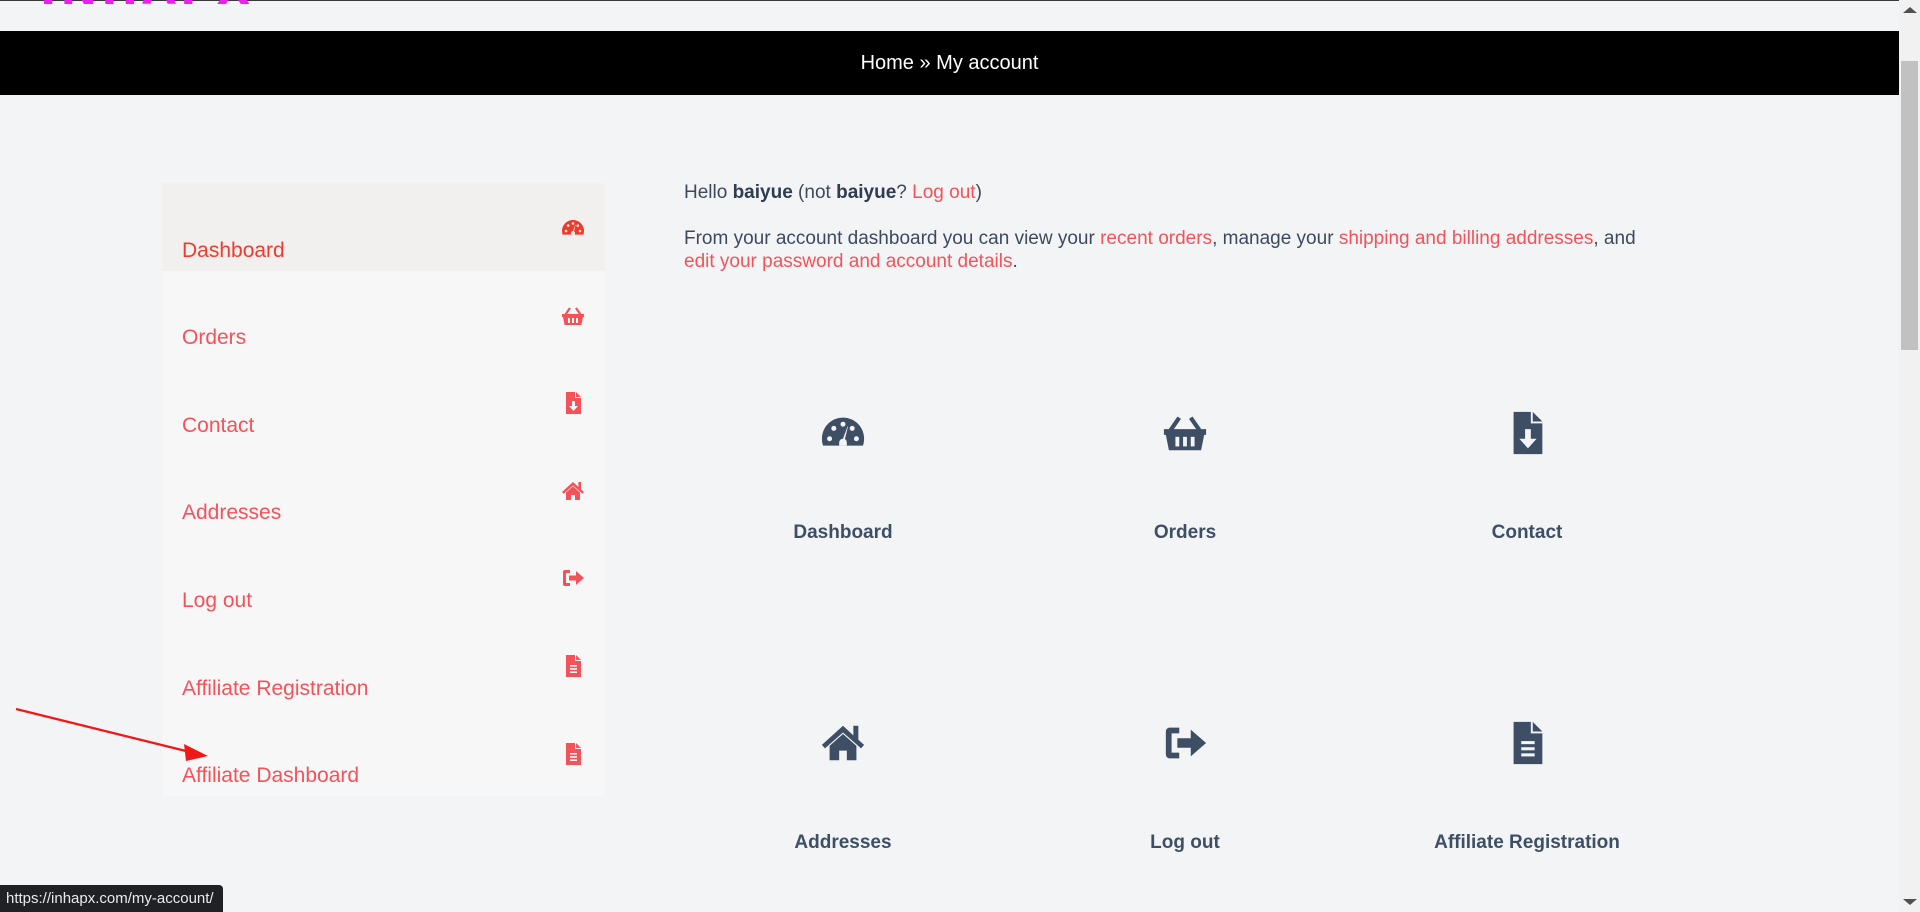  I want to click on greeting-text: Hello baiyue (not baiyue? Log out), so click(1164, 193).